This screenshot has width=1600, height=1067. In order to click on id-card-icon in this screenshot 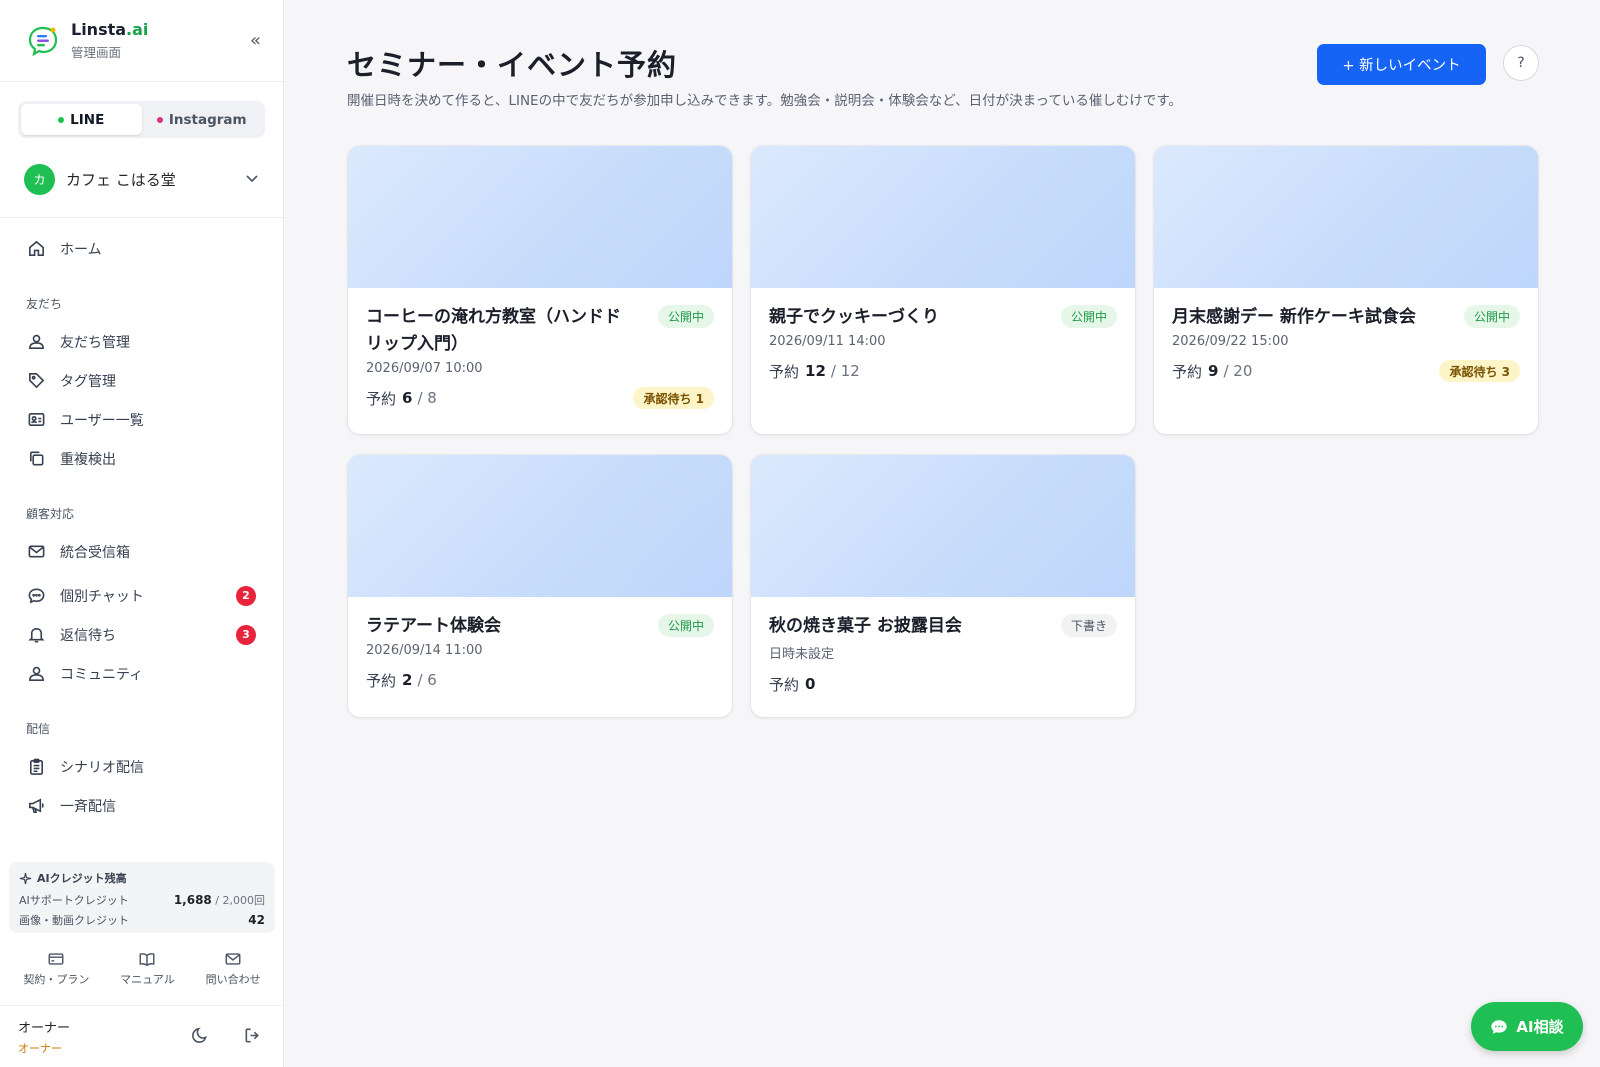, I will do `click(36, 420)`.